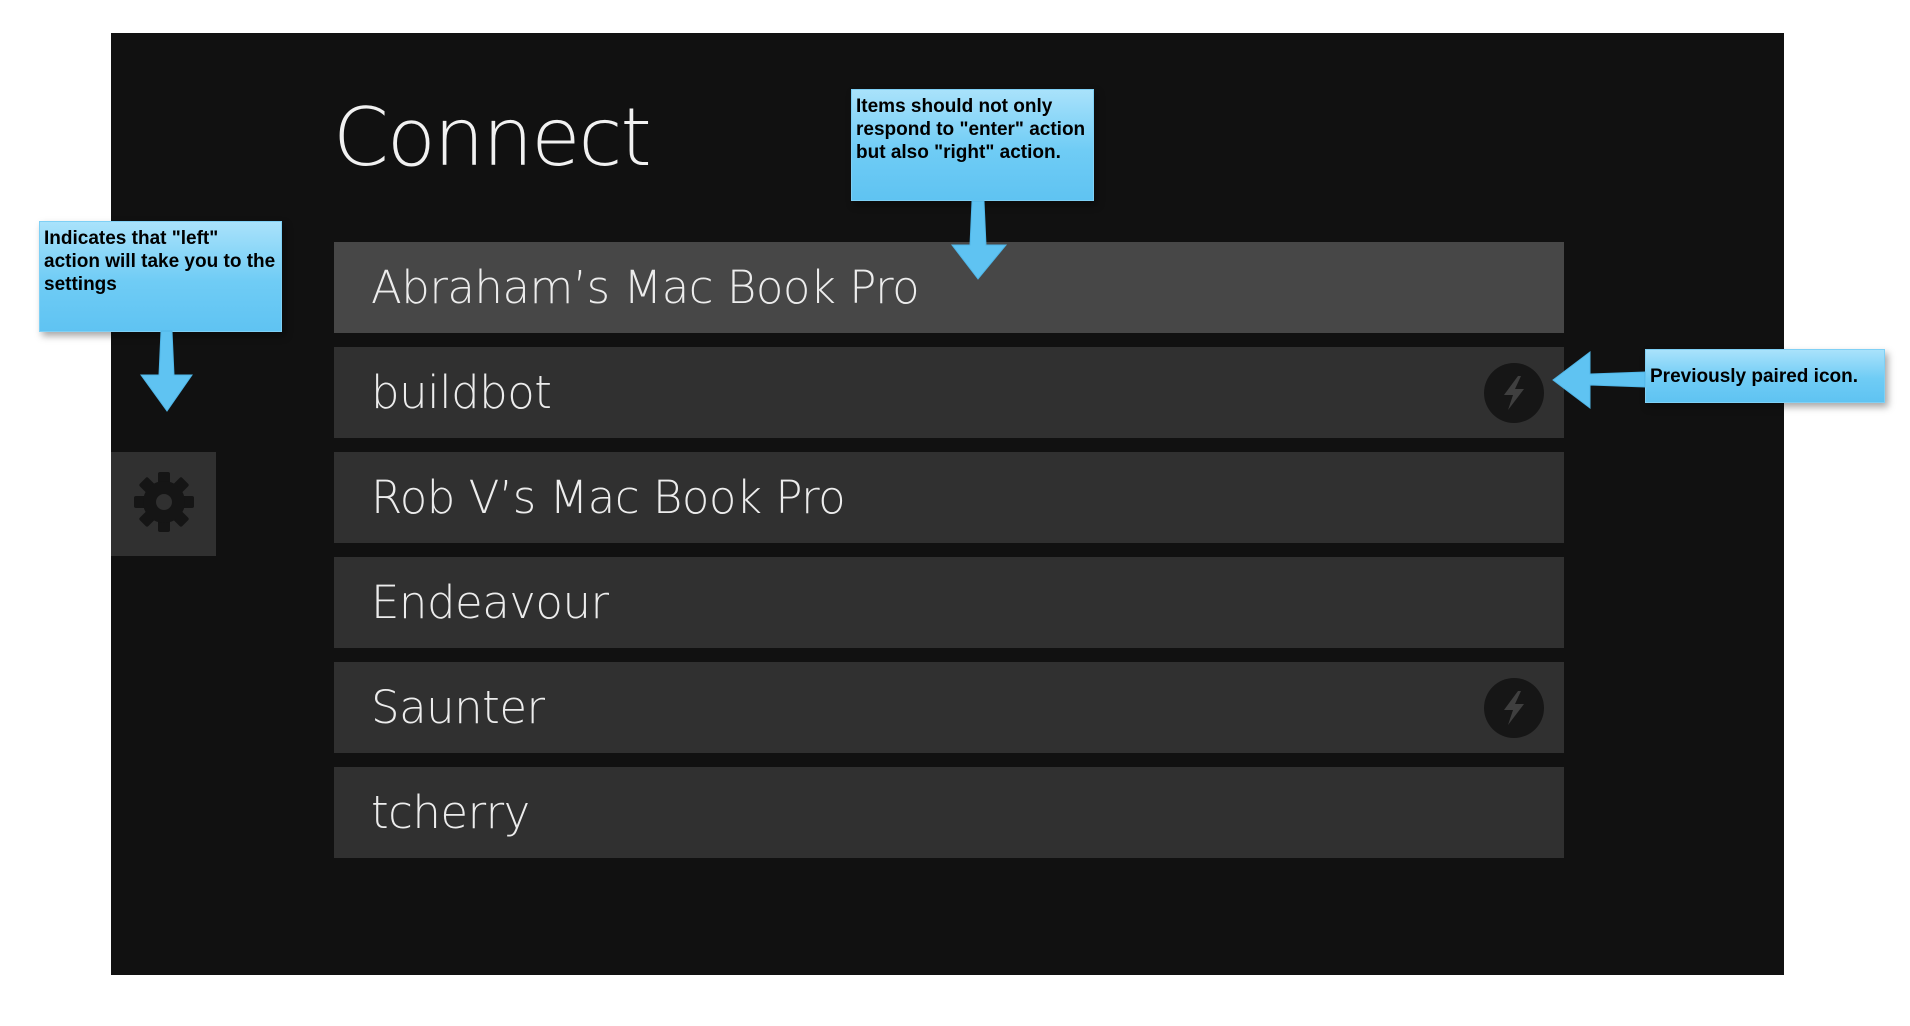  What do you see at coordinates (949, 497) in the screenshot?
I see `device-item: Rob V’s Mac Book Pro` at bounding box center [949, 497].